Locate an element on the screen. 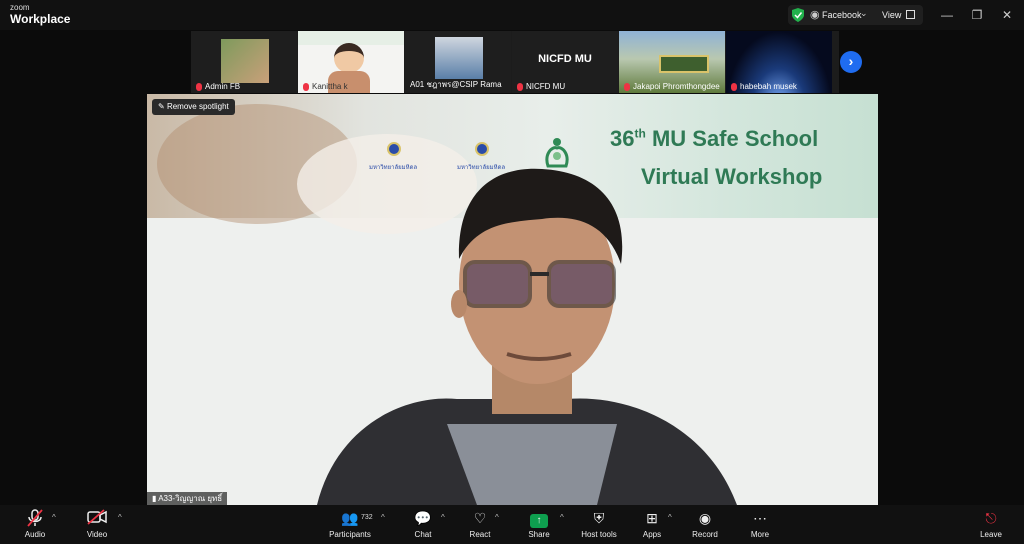 The height and width of the screenshot is (544, 1024). participant-name: NICFD MU is located at coordinates (546, 86).